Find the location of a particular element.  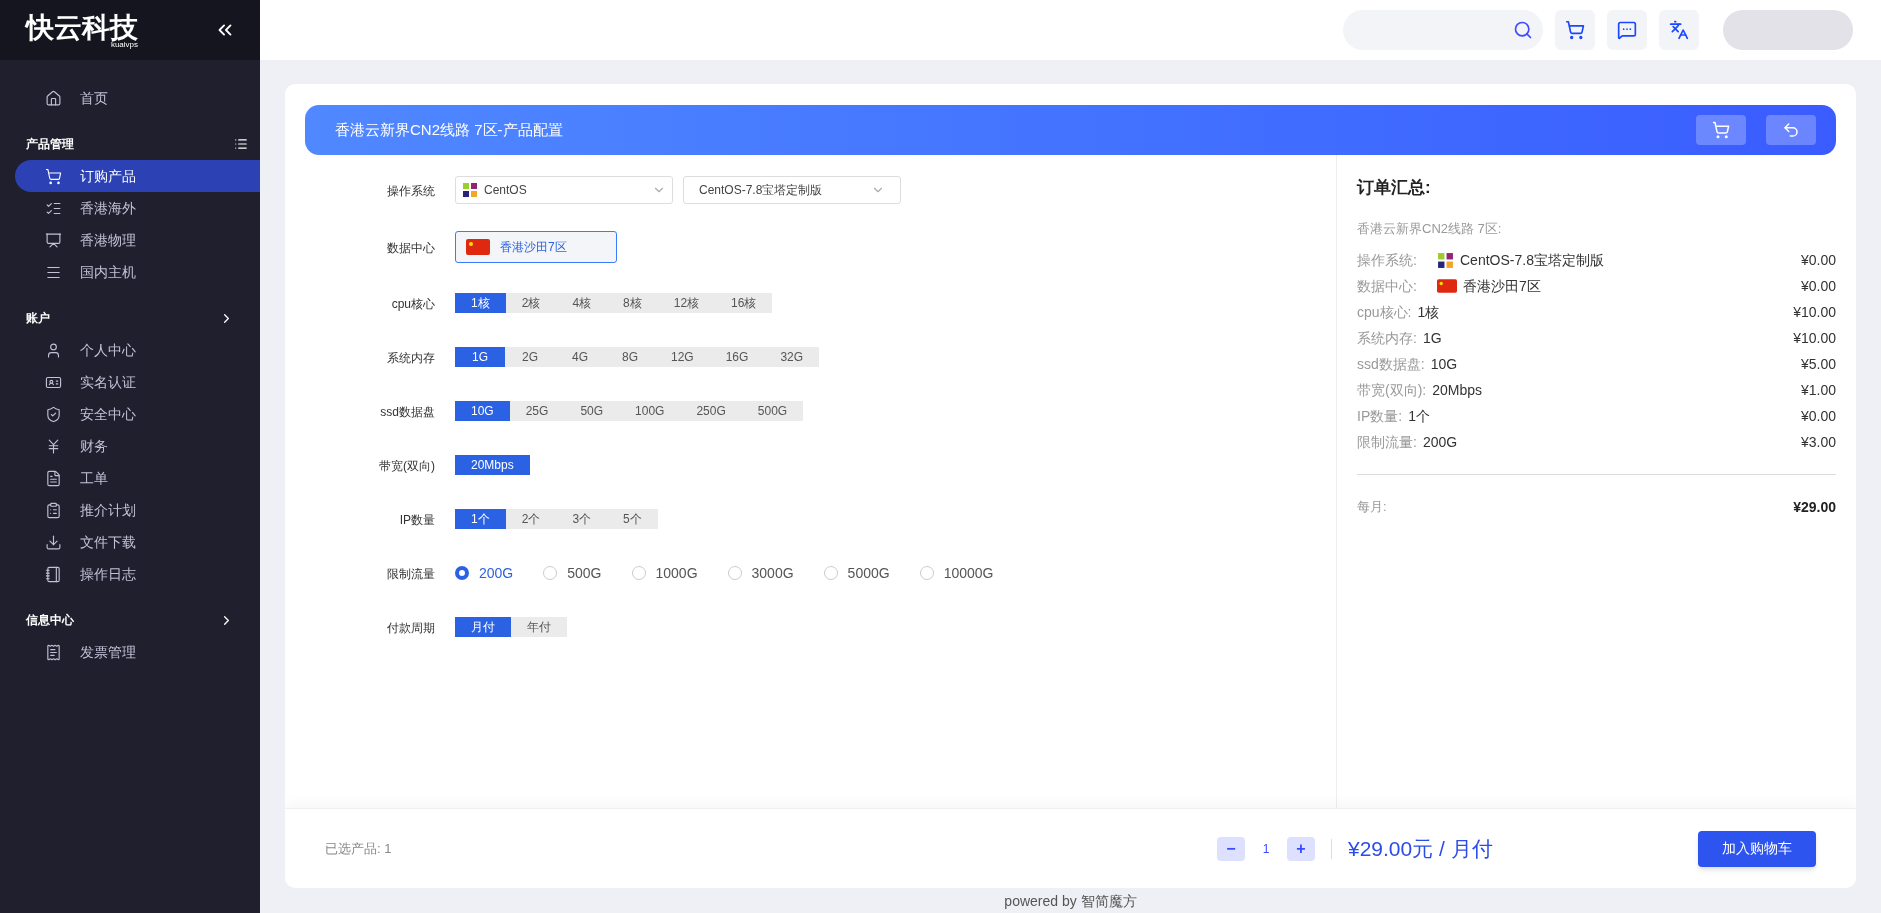

radio-option: 3000G is located at coordinates (760, 573).